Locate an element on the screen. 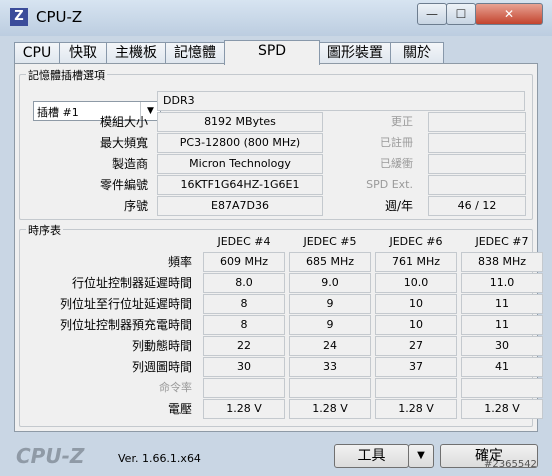  buffered-label: 已緩衝 is located at coordinates (396, 163).